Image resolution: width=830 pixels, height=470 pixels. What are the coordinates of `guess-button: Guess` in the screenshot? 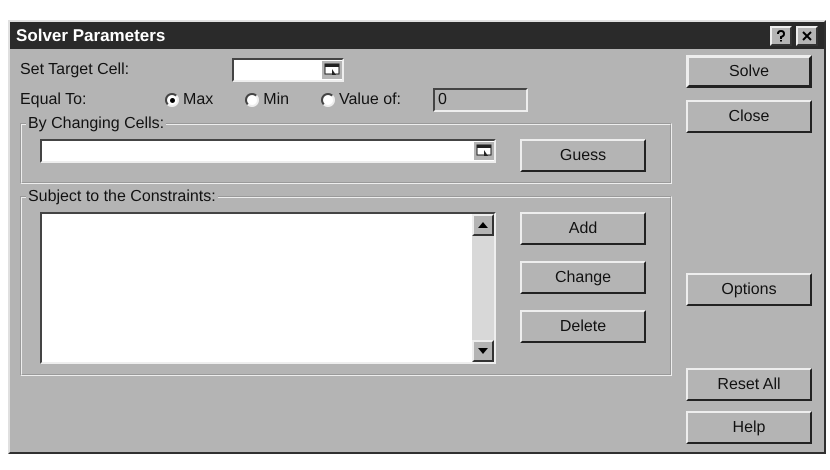 It's located at (583, 155).